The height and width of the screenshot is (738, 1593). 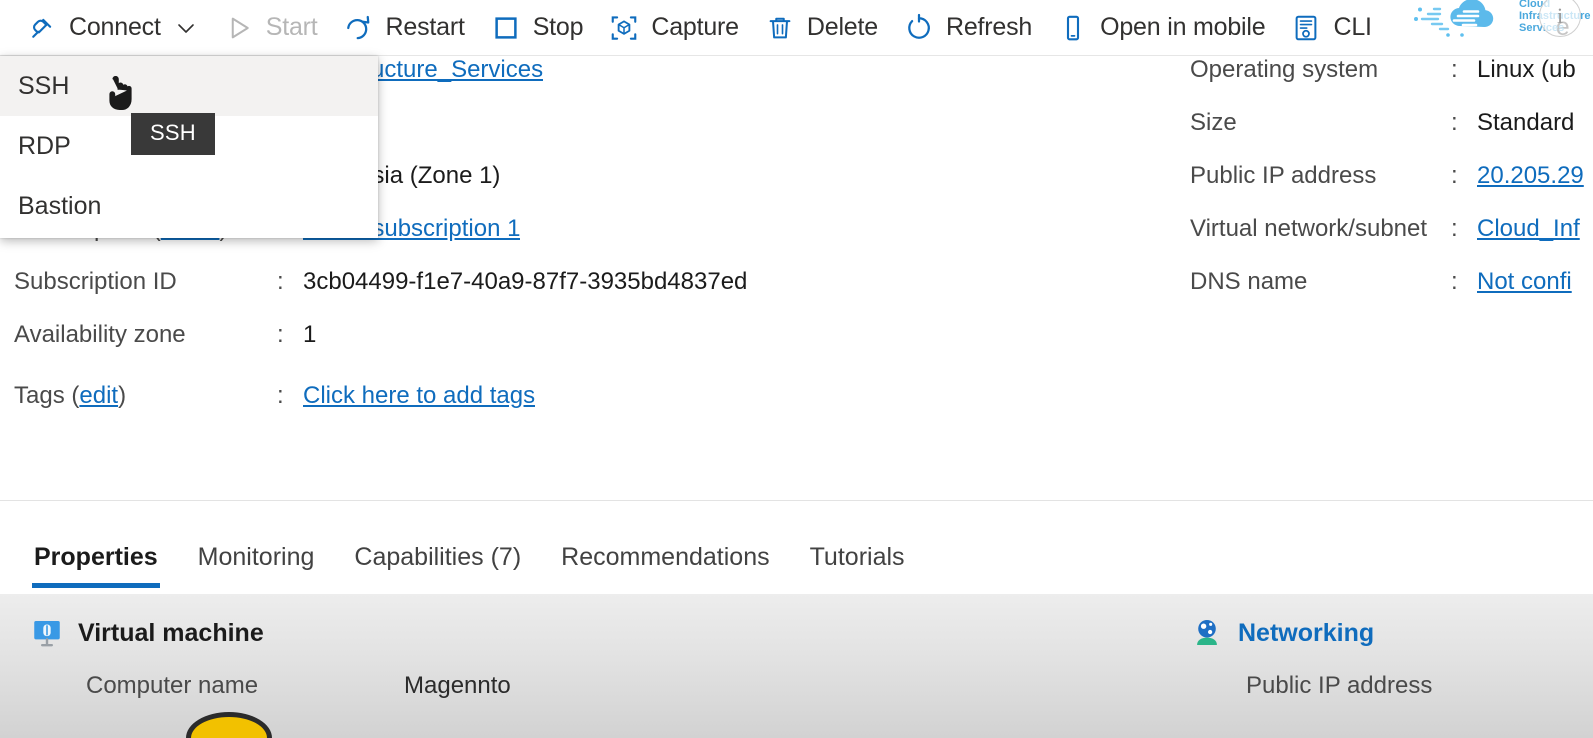 What do you see at coordinates (98, 395) in the screenshot?
I see `edit-tags-link: edit` at bounding box center [98, 395].